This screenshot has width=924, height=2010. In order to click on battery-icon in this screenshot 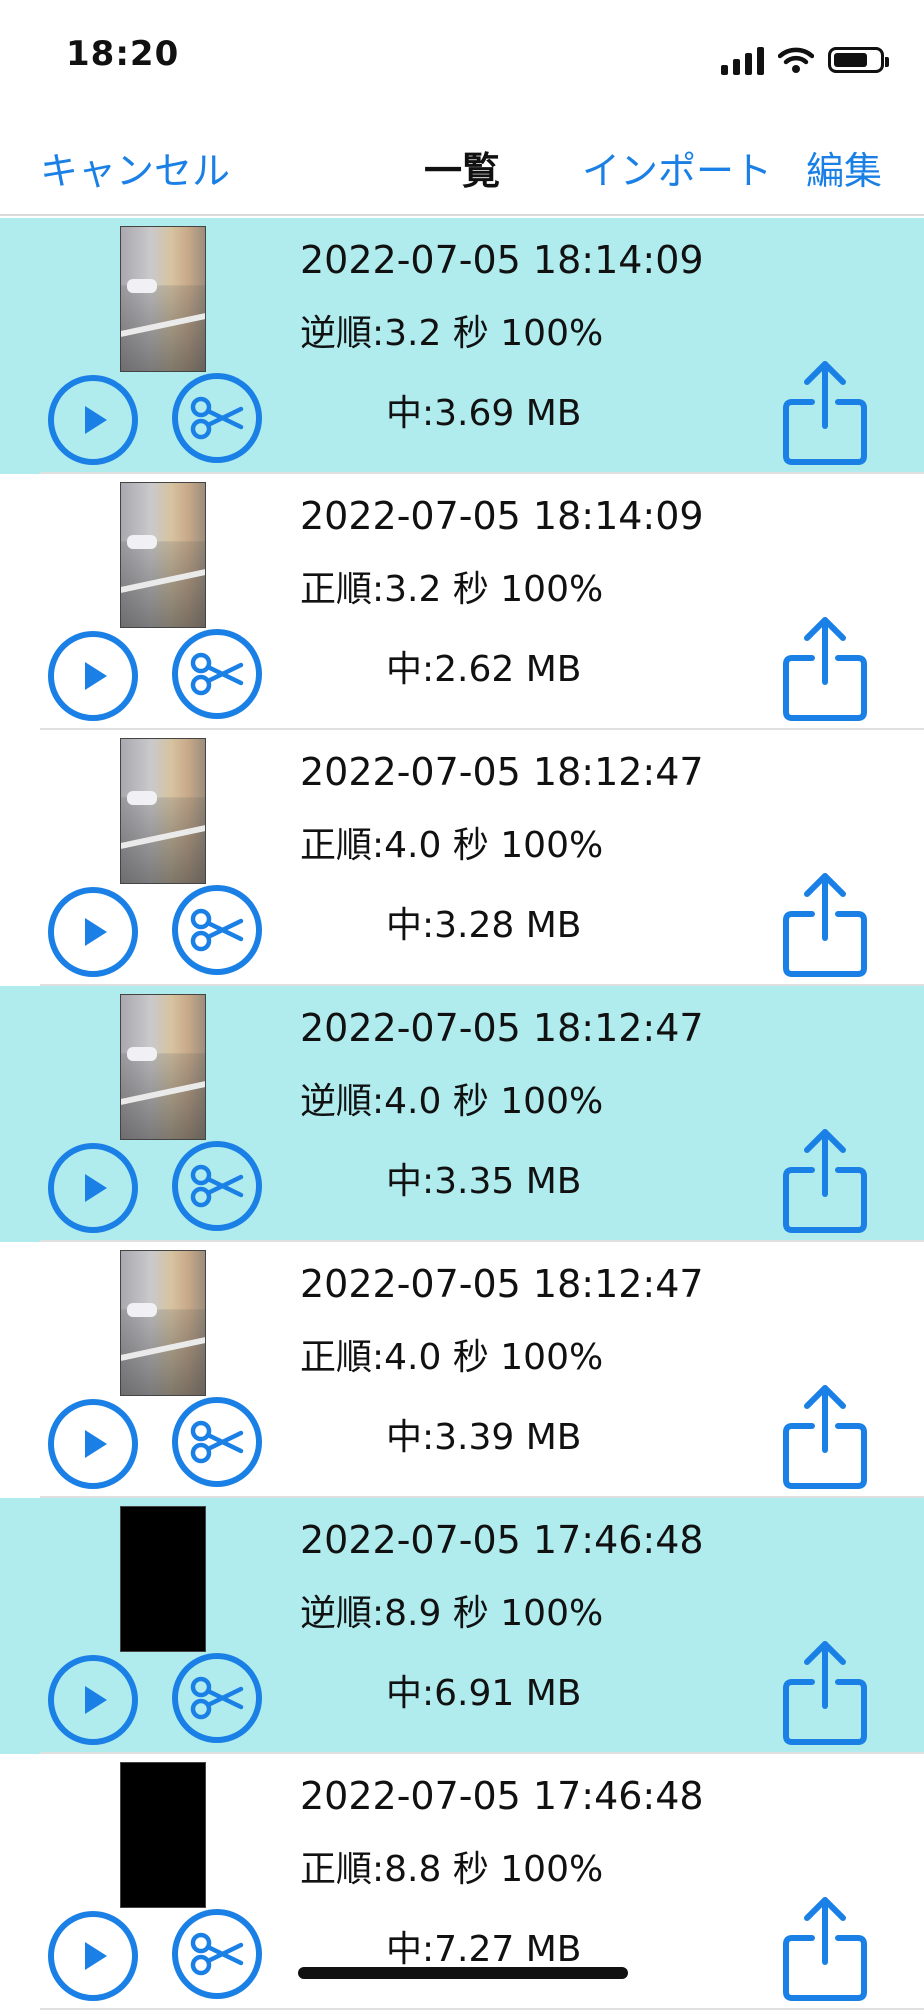, I will do `click(858, 60)`.